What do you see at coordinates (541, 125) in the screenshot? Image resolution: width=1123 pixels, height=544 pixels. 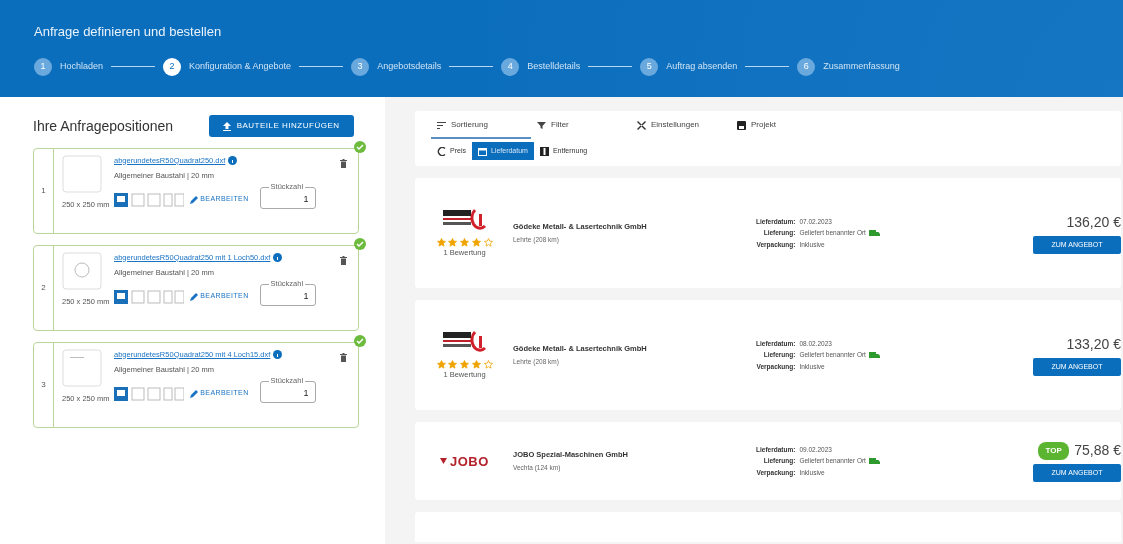 I see `filter-icon` at bounding box center [541, 125].